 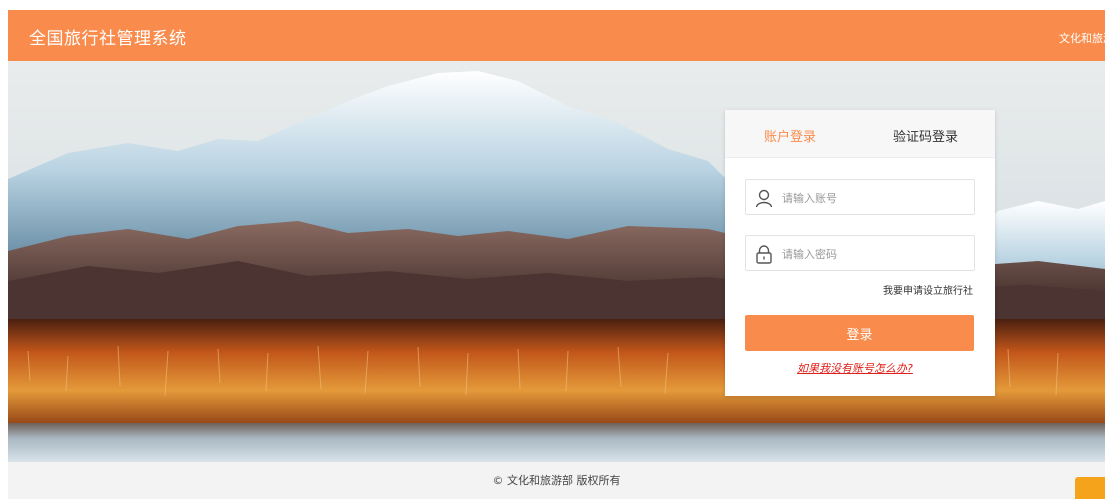 I want to click on no-account-help-link: 如果我没有账号怎么办?, so click(x=855, y=368).